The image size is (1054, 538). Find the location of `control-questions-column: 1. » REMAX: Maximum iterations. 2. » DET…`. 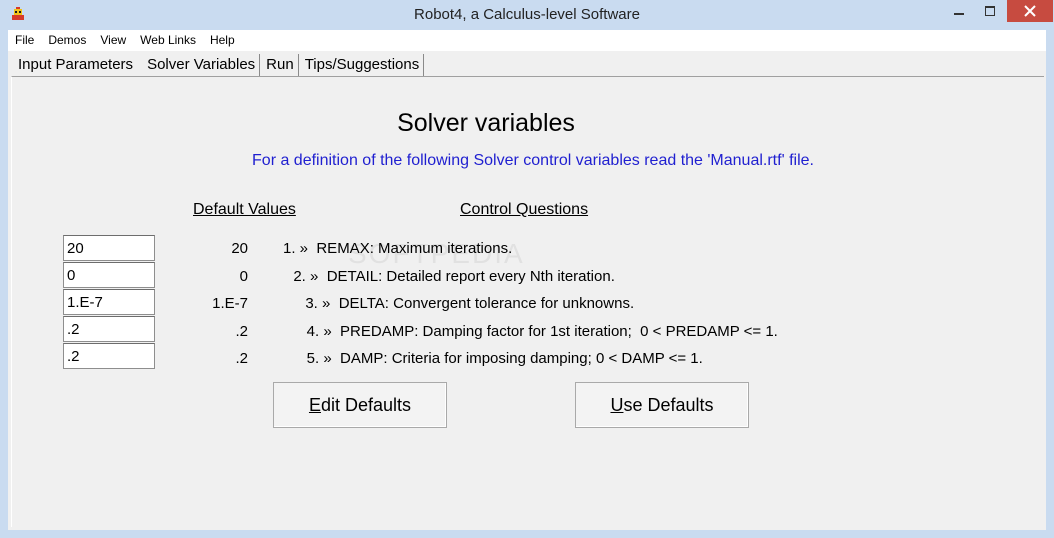

control-questions-column: 1. » REMAX: Maximum iterations. 2. » DET… is located at coordinates (538, 304).